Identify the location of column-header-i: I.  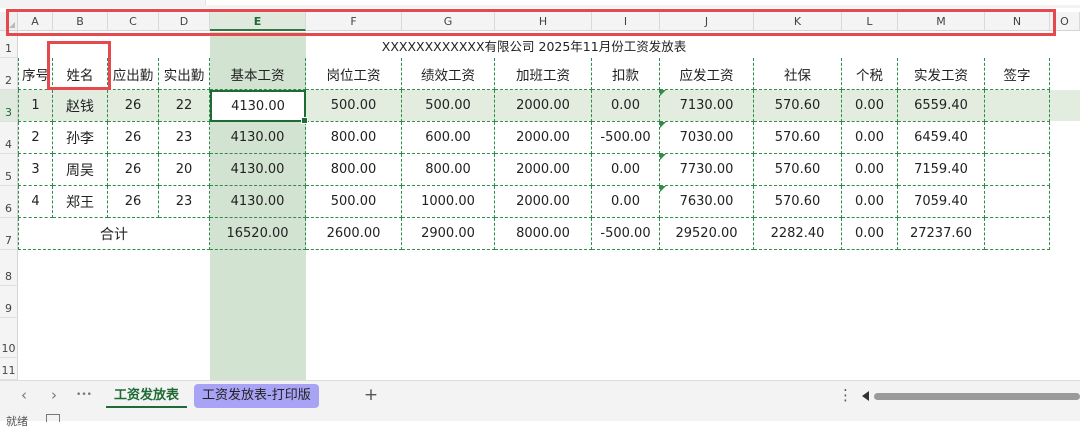
(626, 21).